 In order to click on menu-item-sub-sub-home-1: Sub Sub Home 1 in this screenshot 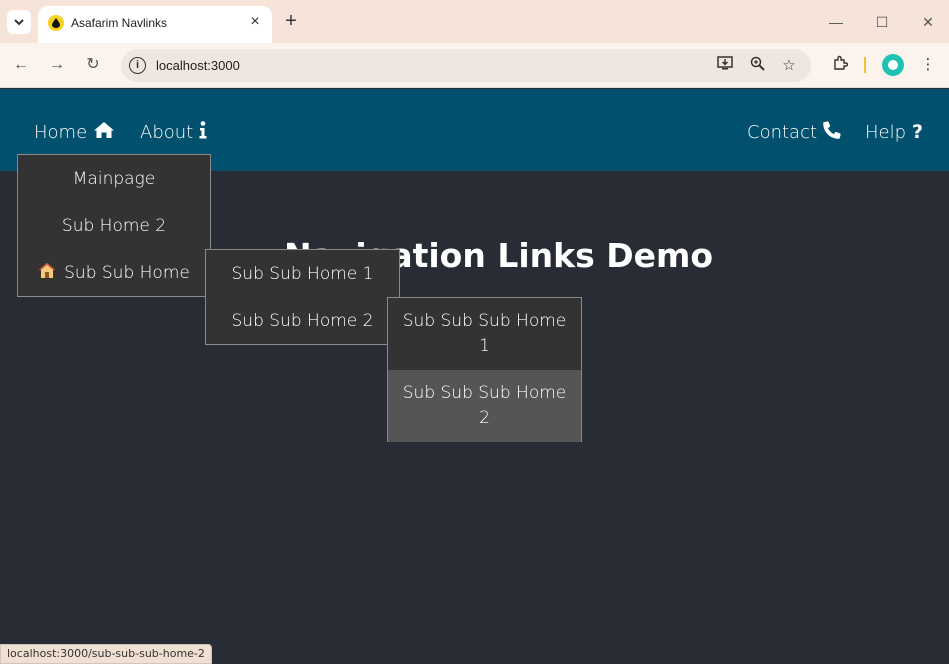, I will do `click(302, 273)`.